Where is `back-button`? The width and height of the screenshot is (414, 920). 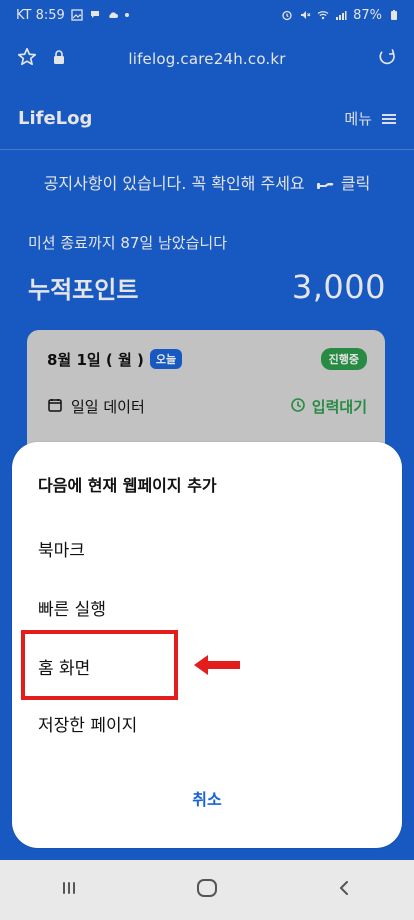 back-button is located at coordinates (345, 890).